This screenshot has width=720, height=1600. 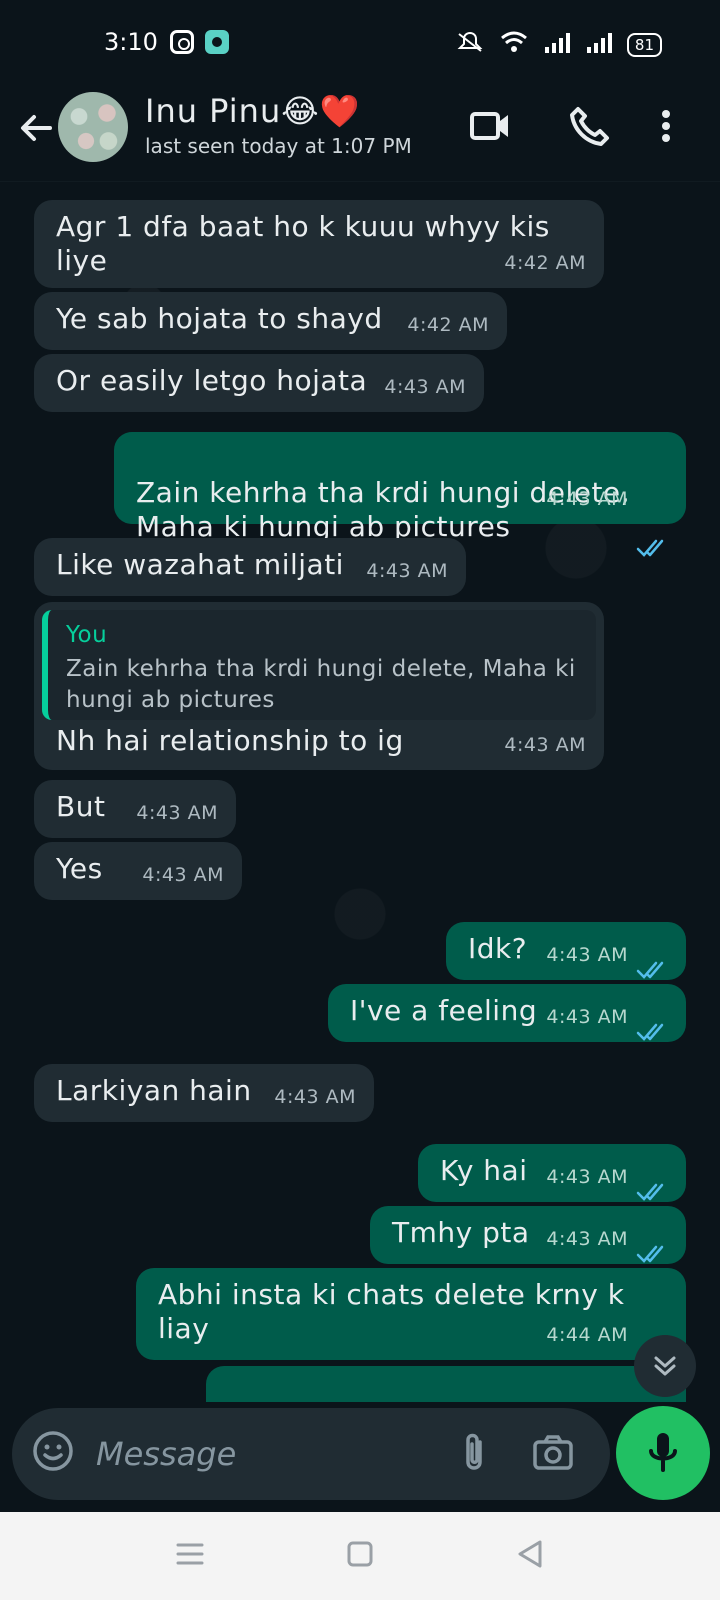 I want to click on message-text: Like wazahat miljati, so click(x=200, y=564).